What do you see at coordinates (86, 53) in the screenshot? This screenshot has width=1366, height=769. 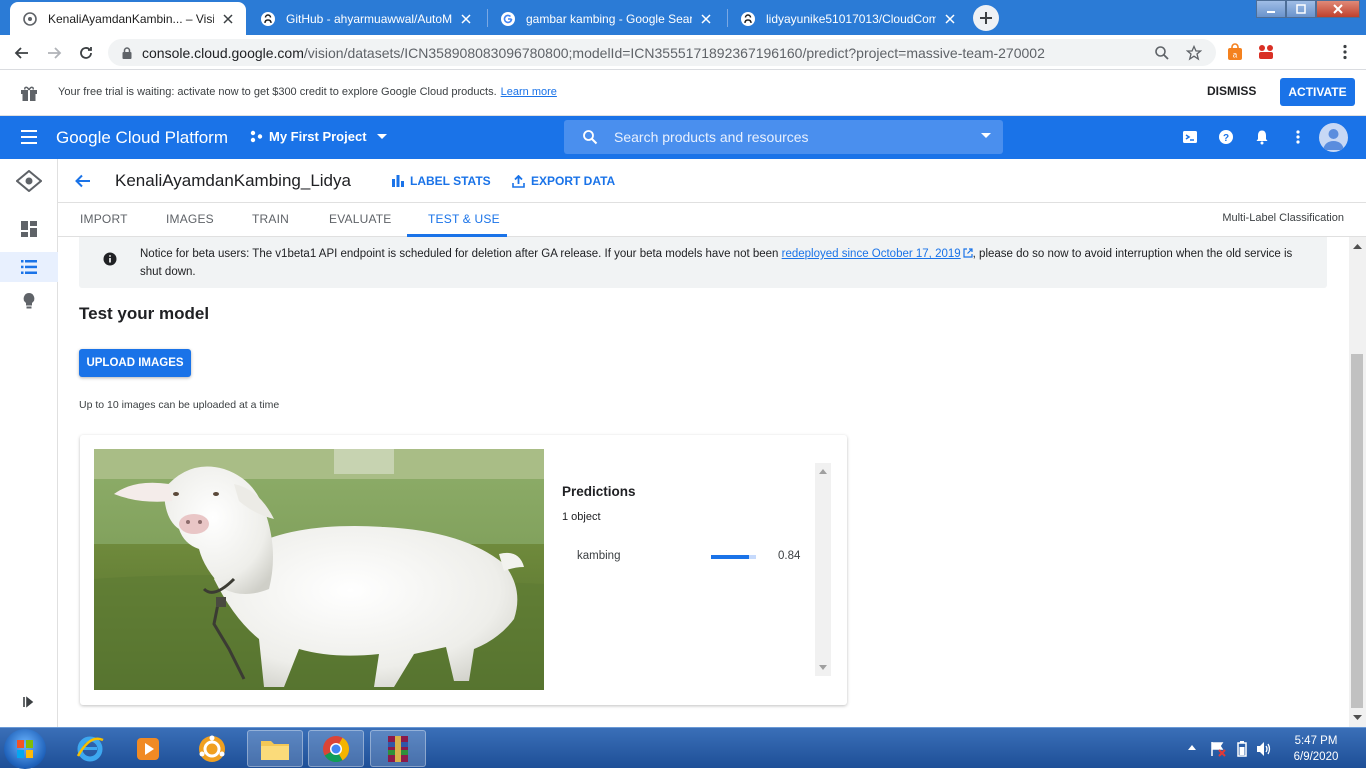 I see `reload-icon` at bounding box center [86, 53].